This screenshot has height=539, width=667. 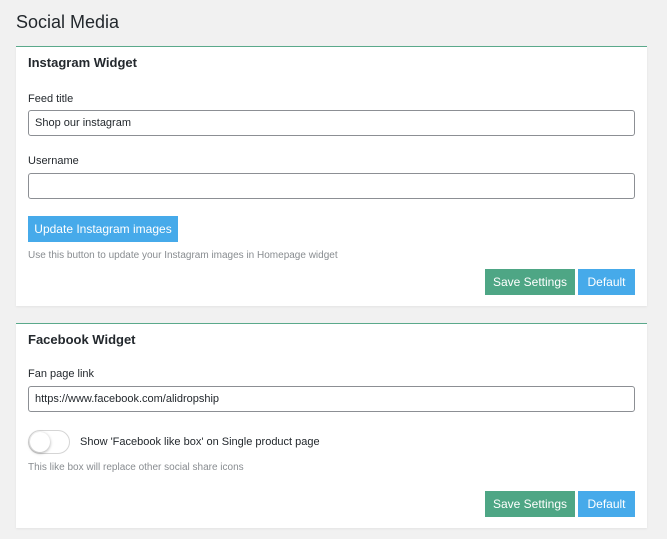 I want to click on instagram-default-button: Default, so click(x=606, y=282).